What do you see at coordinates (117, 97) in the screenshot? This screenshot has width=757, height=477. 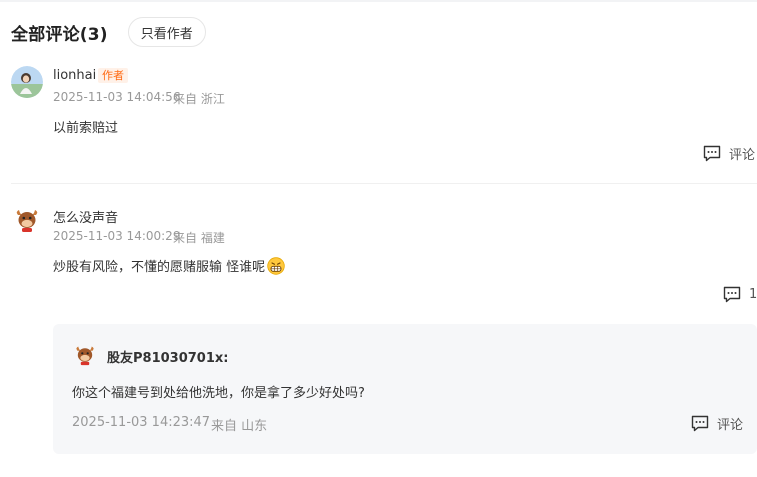 I see `comment-time: 2025-11-03 14:04:56` at bounding box center [117, 97].